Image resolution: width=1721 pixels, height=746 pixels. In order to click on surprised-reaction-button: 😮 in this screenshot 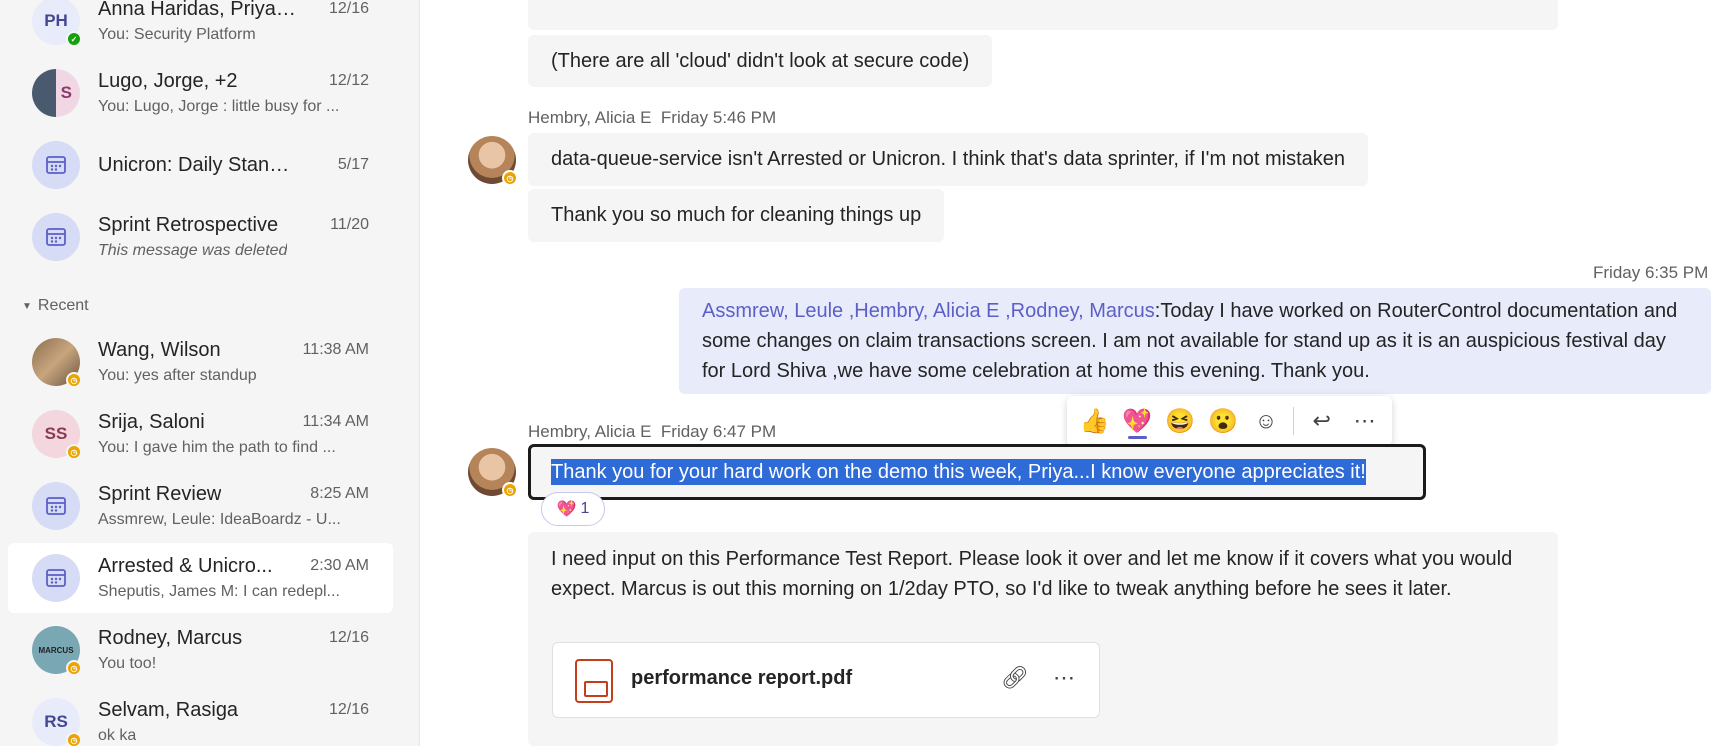, I will do `click(1223, 421)`.